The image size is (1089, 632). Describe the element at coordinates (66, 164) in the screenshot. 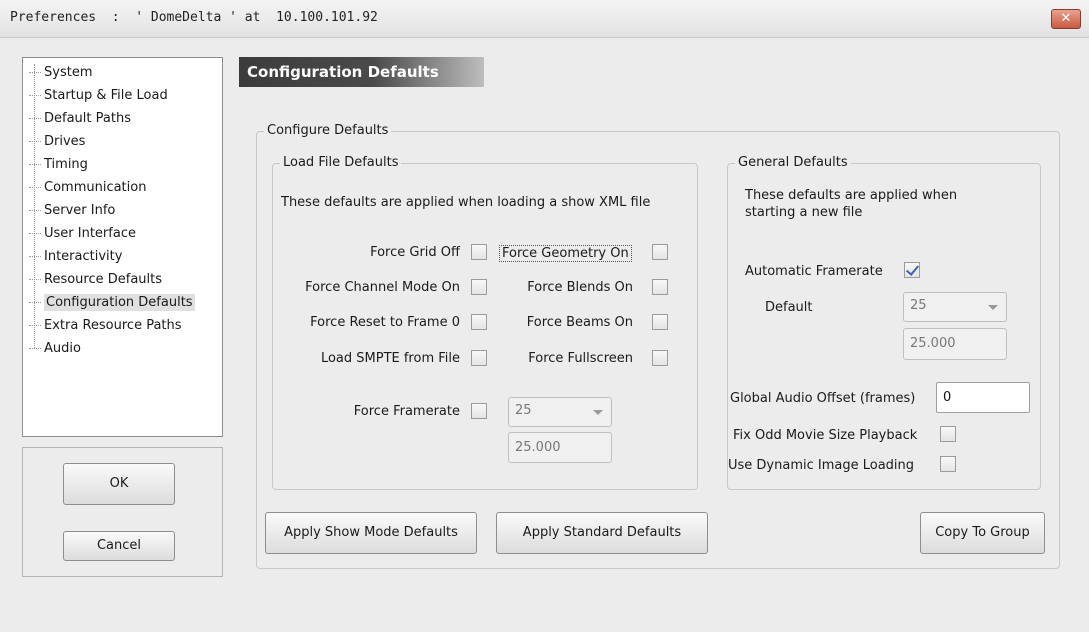

I see `sidebar-item-label: Timing` at that location.